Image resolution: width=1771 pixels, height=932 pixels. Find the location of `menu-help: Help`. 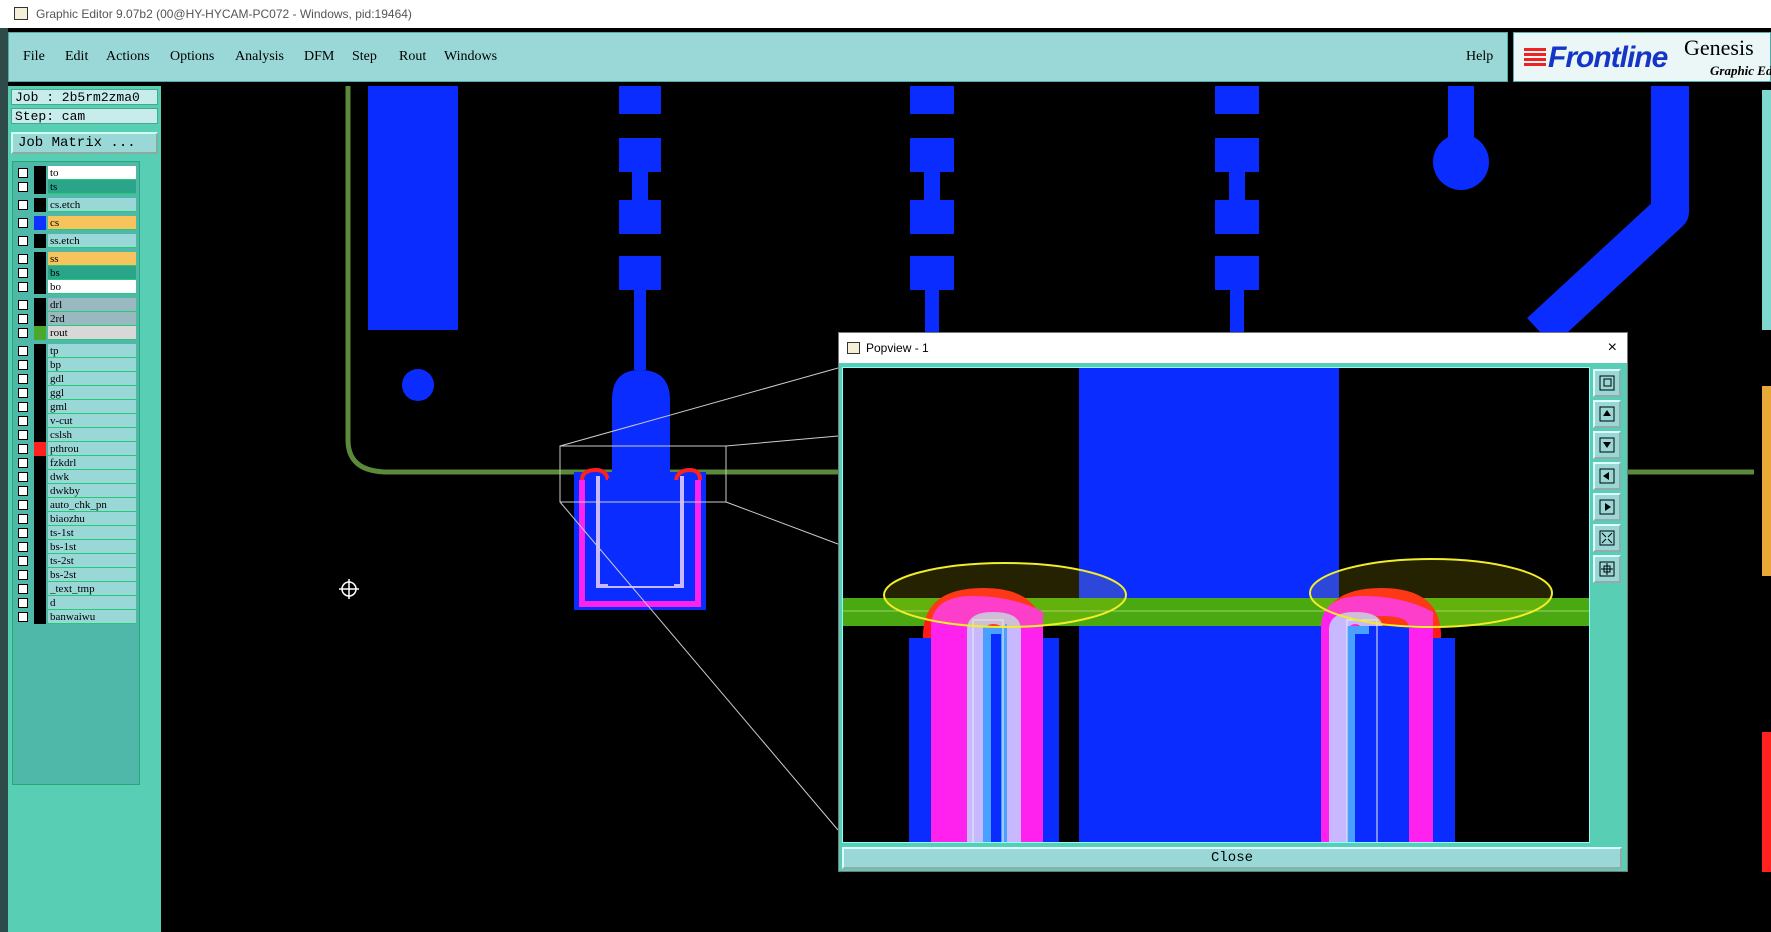

menu-help: Help is located at coordinates (1479, 57).